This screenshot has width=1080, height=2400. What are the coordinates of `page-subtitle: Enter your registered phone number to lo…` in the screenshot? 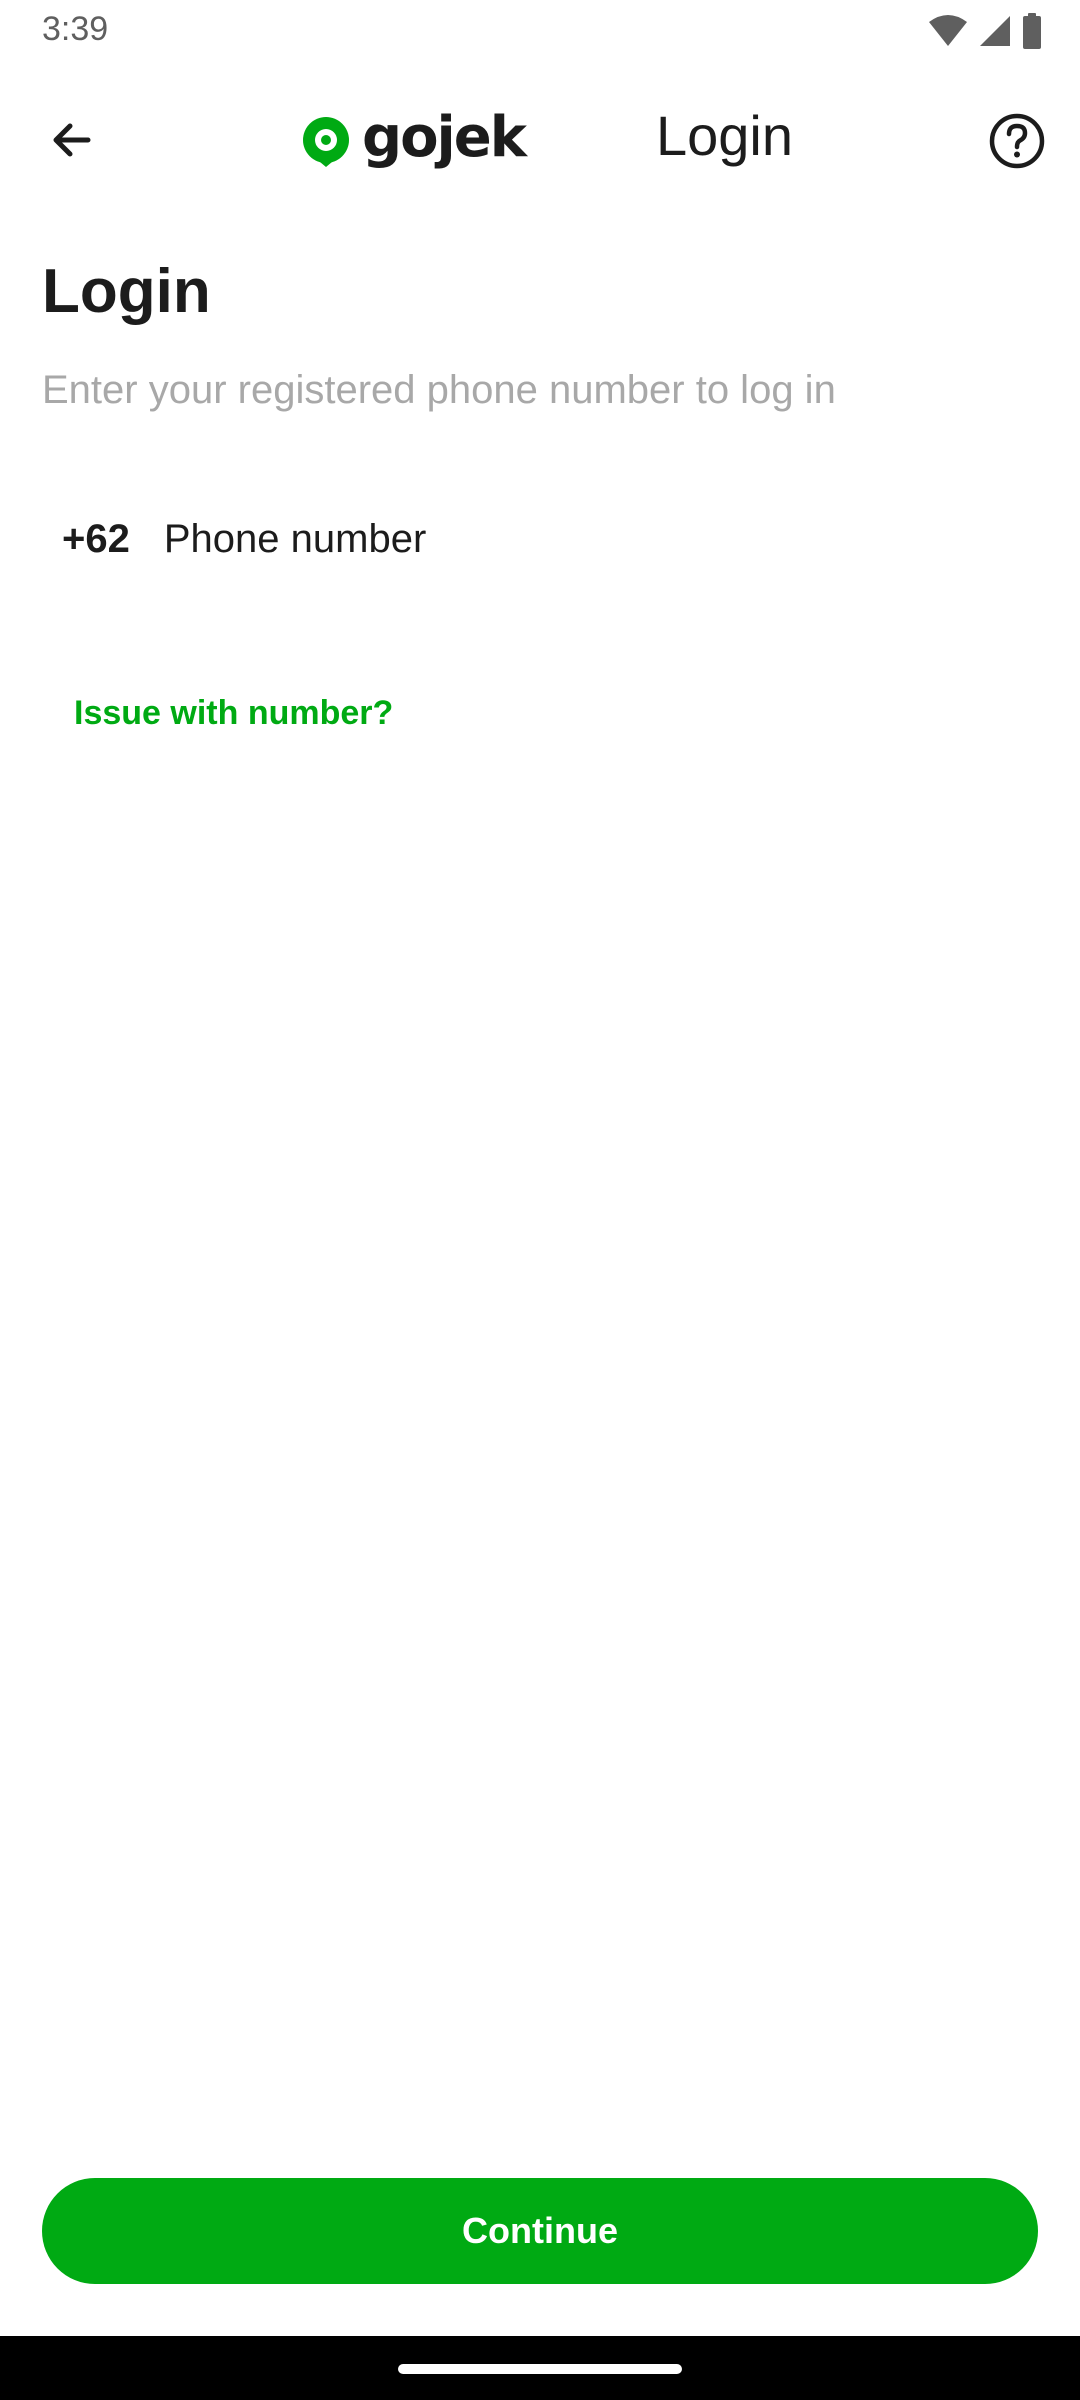 It's located at (439, 390).